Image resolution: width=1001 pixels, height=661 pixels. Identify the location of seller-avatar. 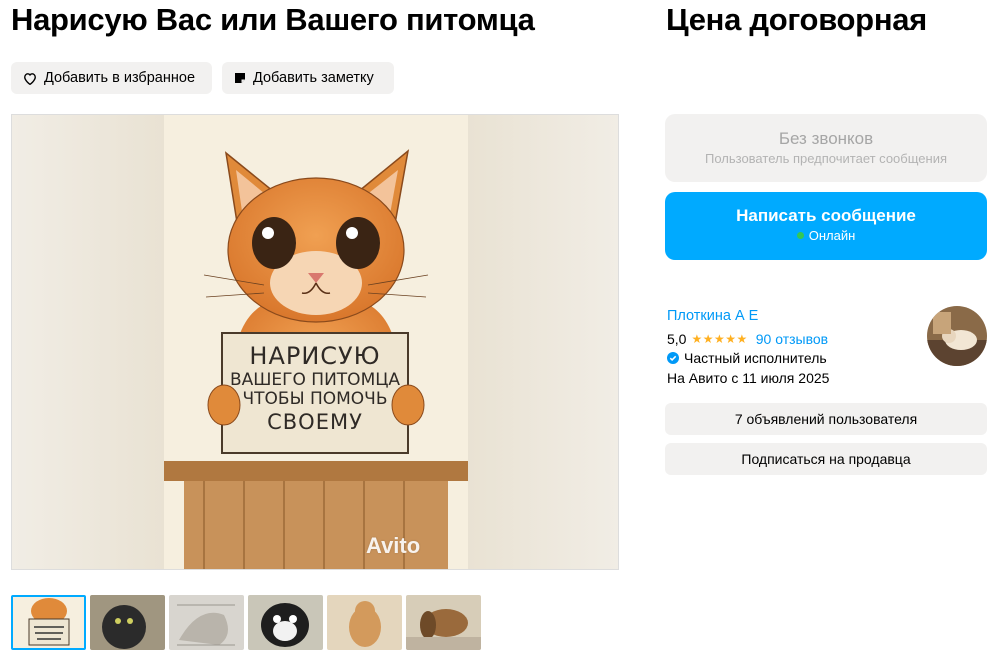
(957, 336).